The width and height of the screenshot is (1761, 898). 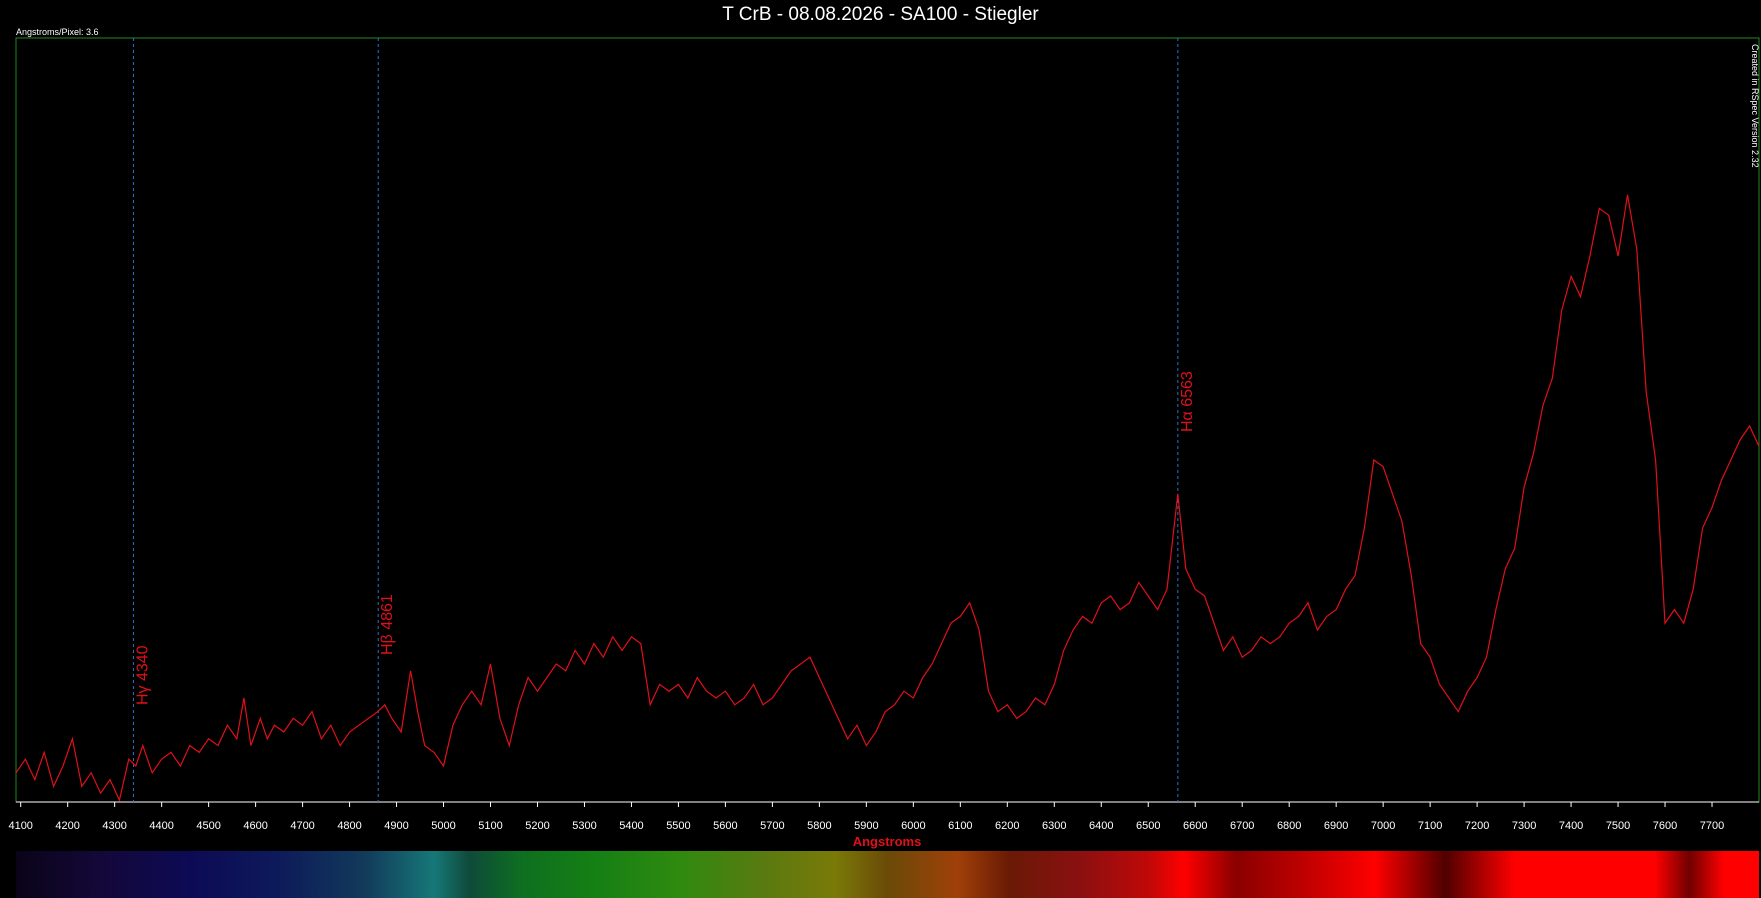 What do you see at coordinates (1289, 826) in the screenshot?
I see `x-tick-label: 6800` at bounding box center [1289, 826].